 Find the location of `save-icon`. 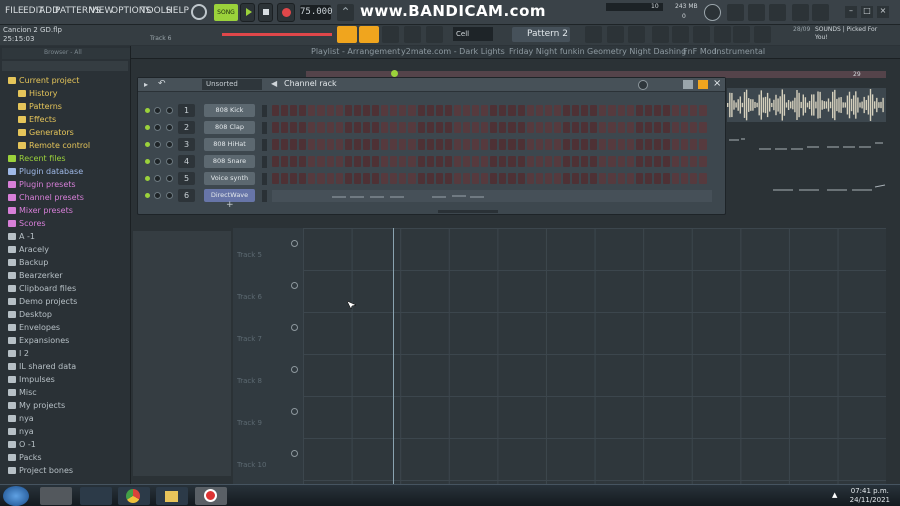

save-icon is located at coordinates (800, 12).